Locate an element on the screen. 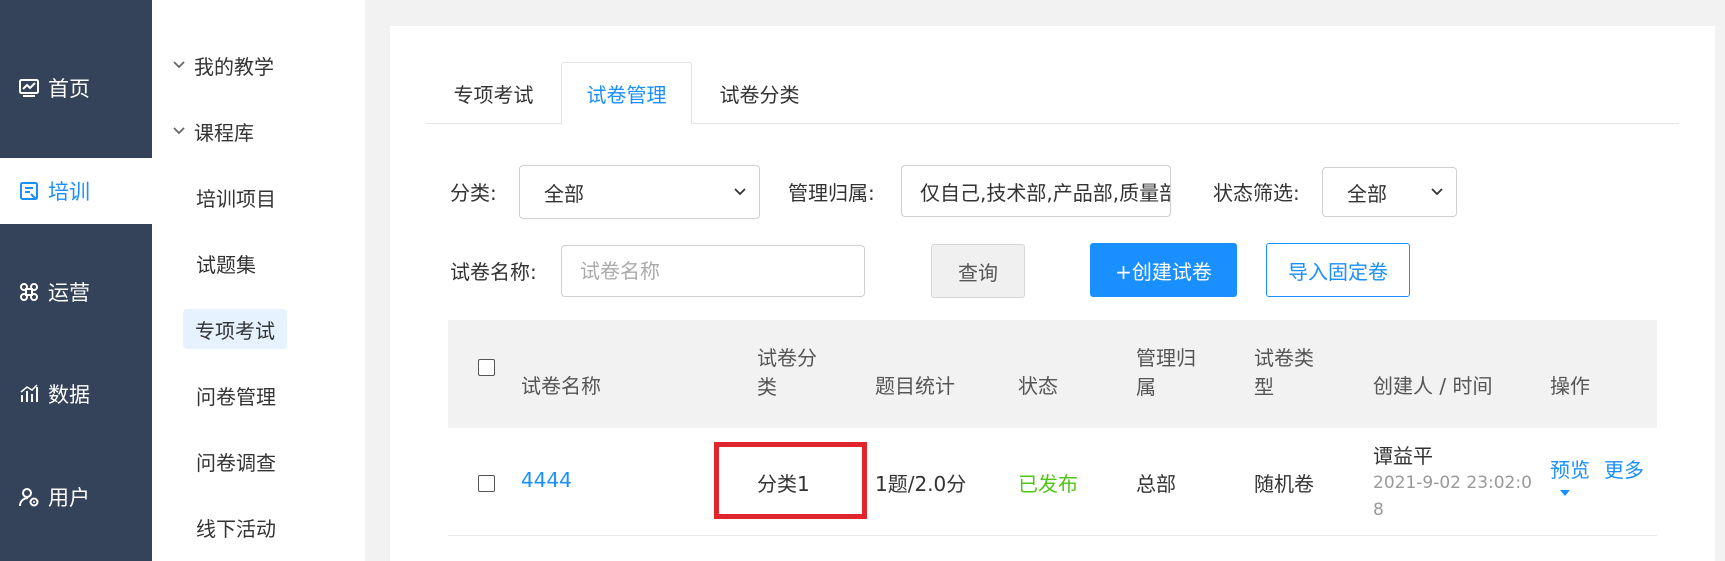  created-time-line2: 8 is located at coordinates (1378, 510).